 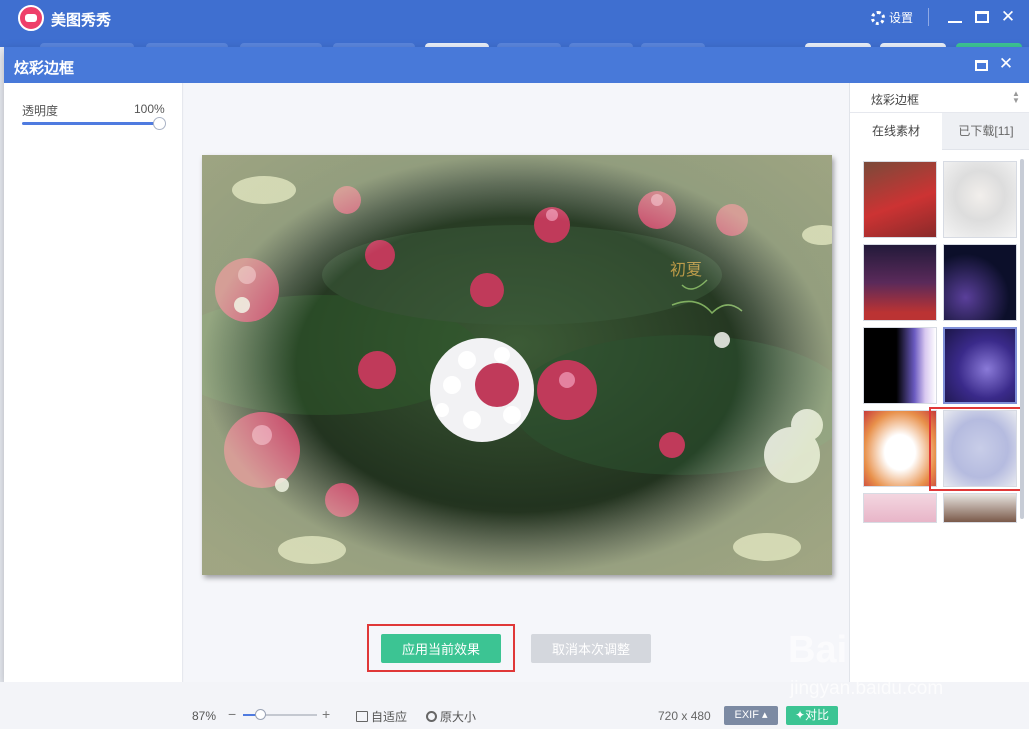 What do you see at coordinates (458, 717) in the screenshot?
I see `actual-size-label: 原大小` at bounding box center [458, 717].